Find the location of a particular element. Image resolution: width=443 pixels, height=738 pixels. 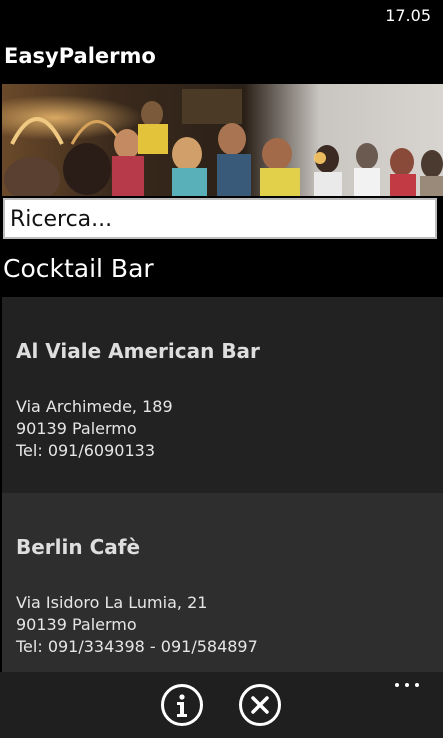

search-box is located at coordinates (220, 218).